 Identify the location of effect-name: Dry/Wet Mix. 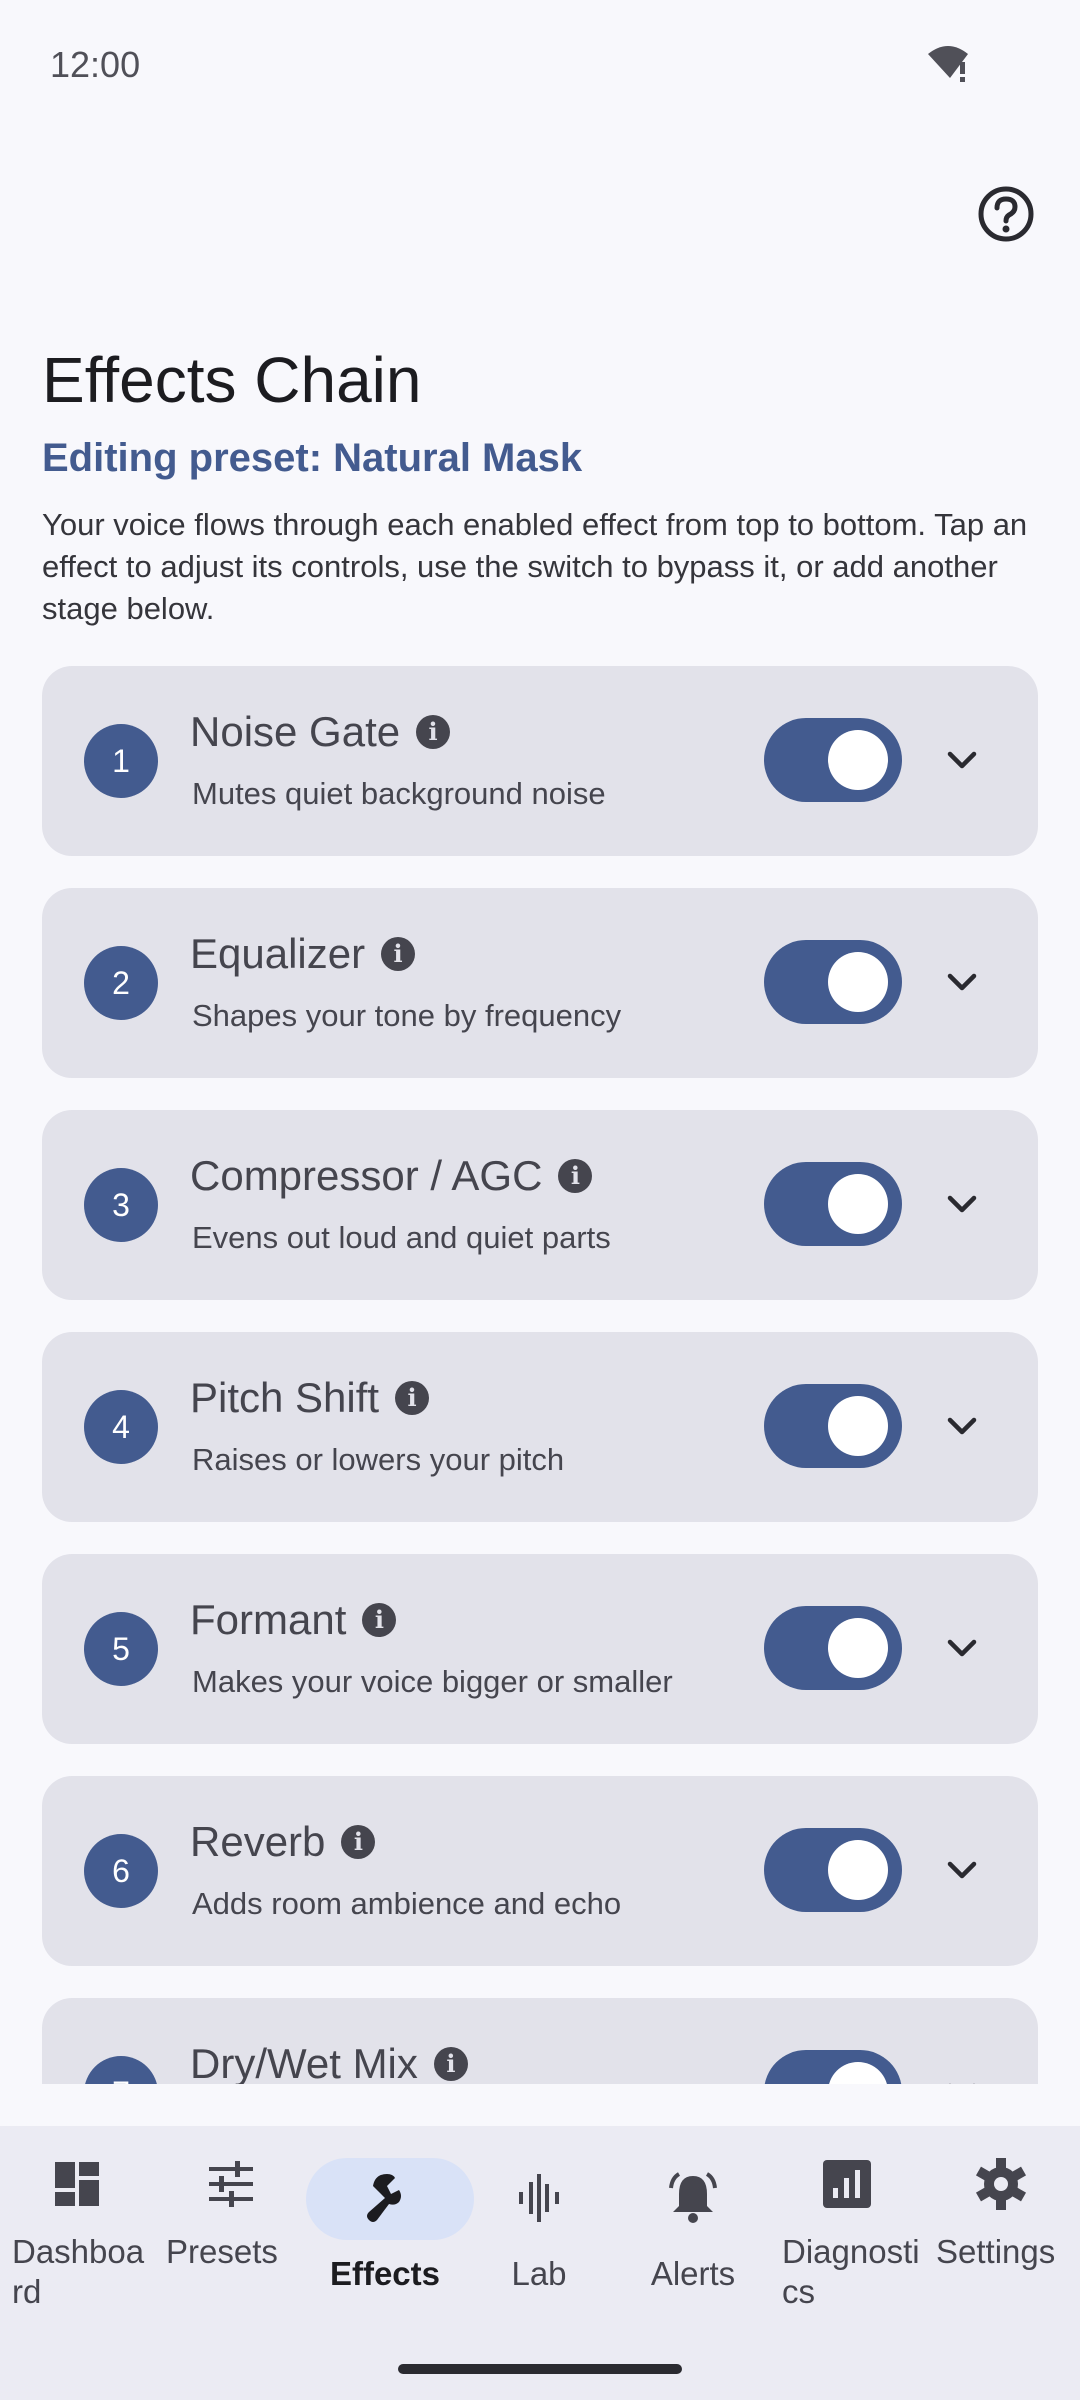
(304, 2062).